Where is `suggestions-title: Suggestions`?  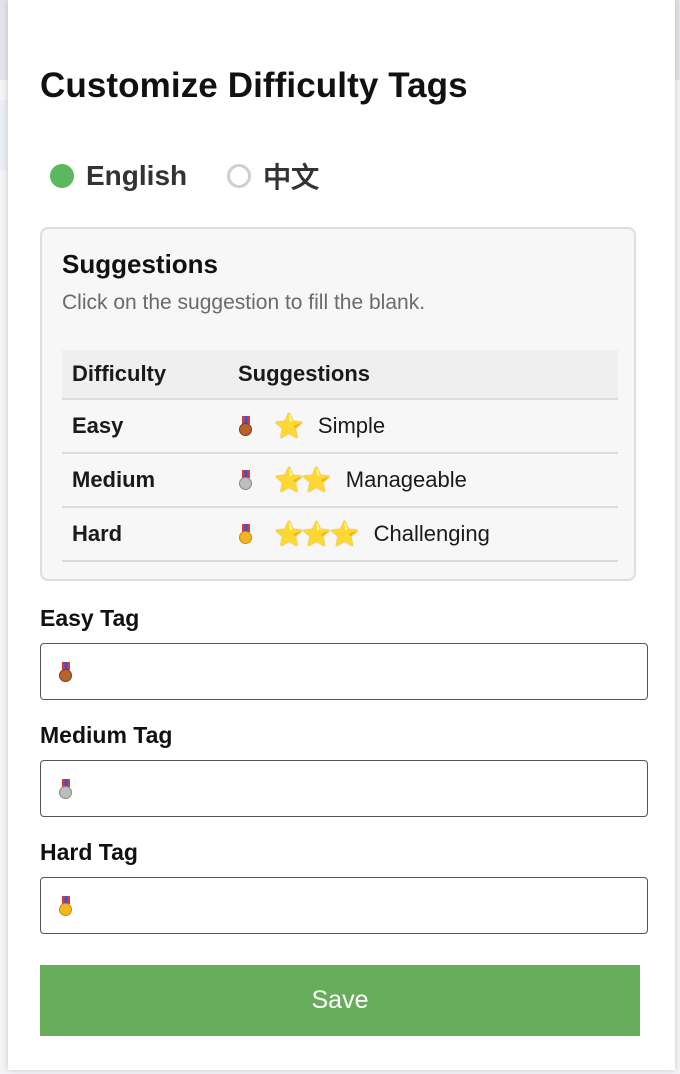 suggestions-title: Suggestions is located at coordinates (140, 264).